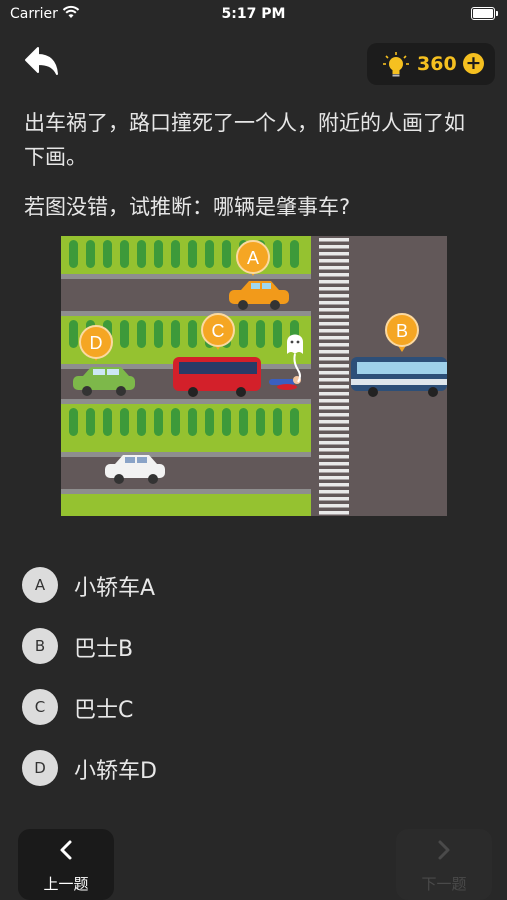 The width and height of the screenshot is (507, 900). What do you see at coordinates (66, 864) in the screenshot?
I see `previous-question-button: 上一题` at bounding box center [66, 864].